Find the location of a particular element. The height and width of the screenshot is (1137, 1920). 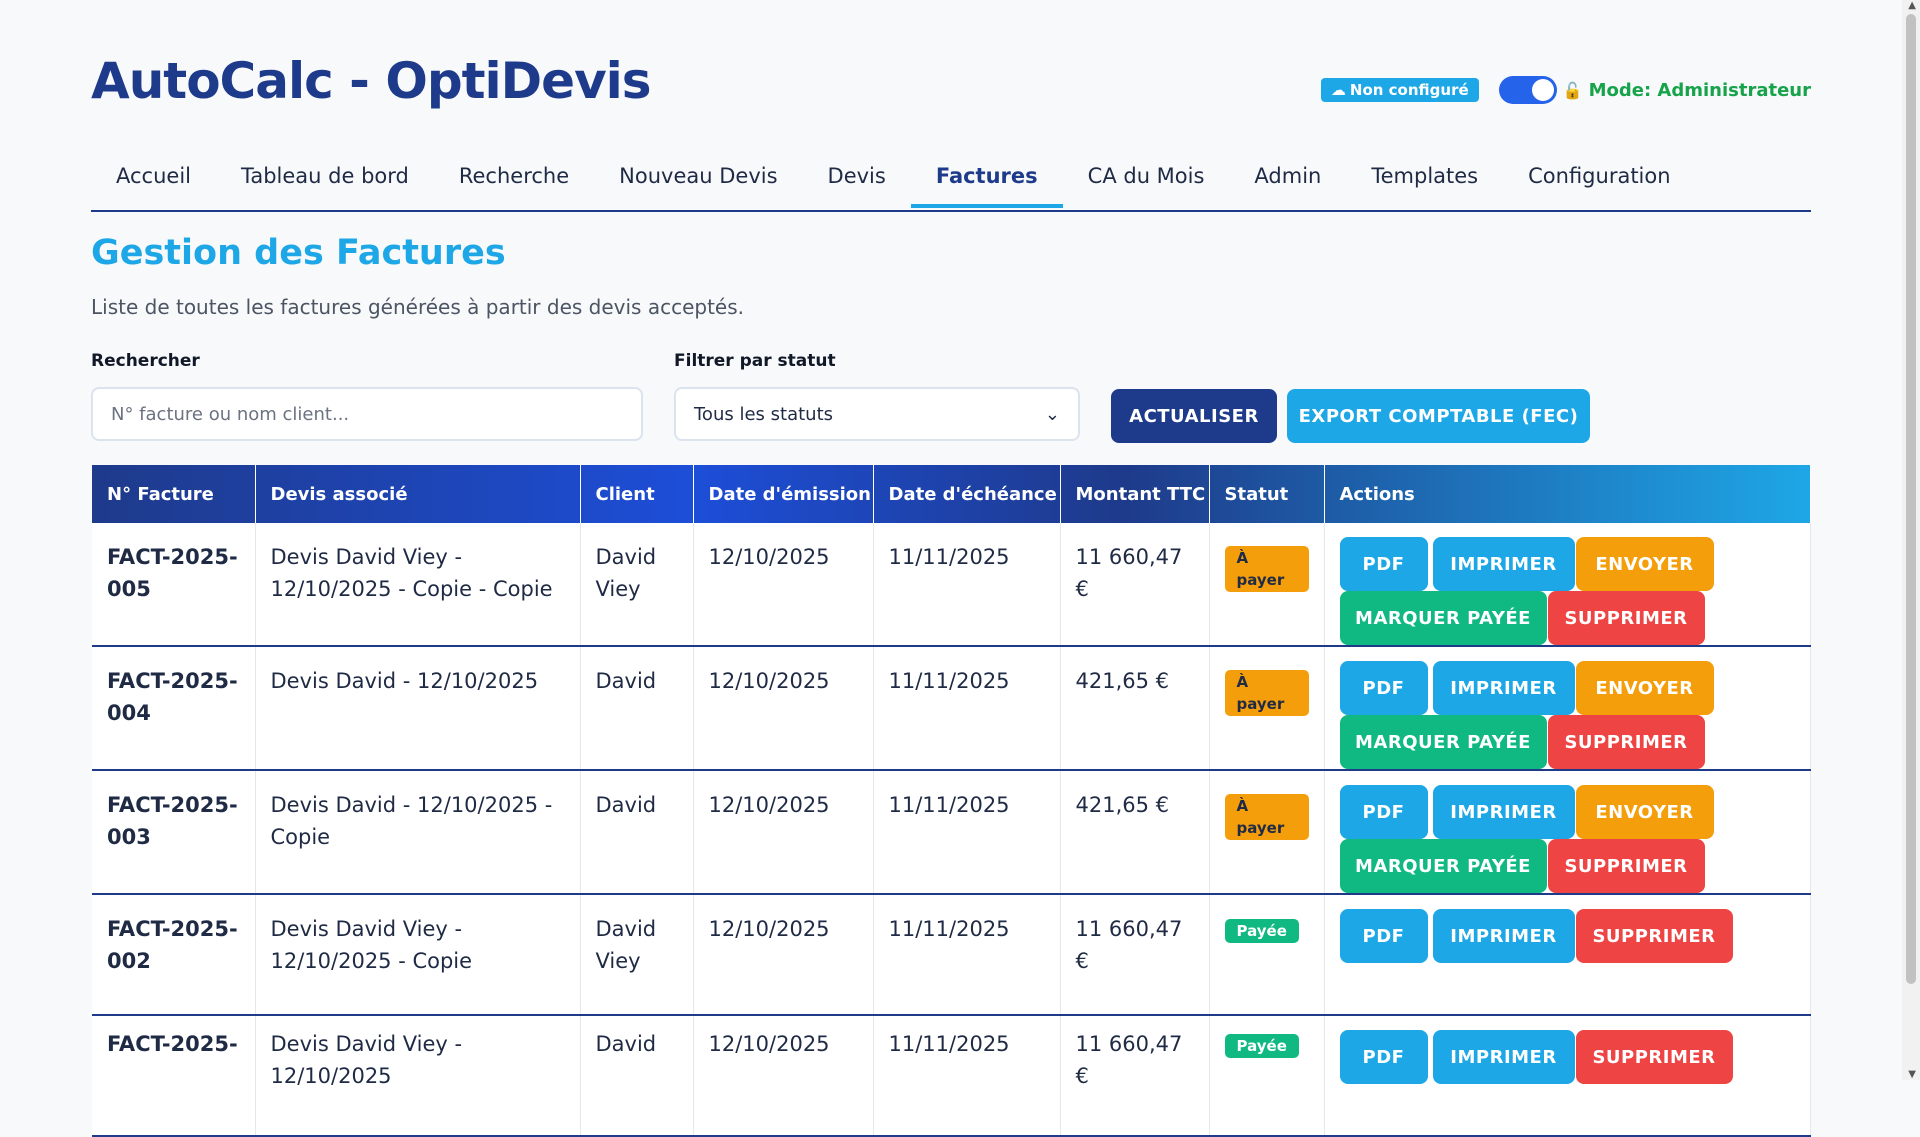

tab-admin: Admin is located at coordinates (1287, 179).